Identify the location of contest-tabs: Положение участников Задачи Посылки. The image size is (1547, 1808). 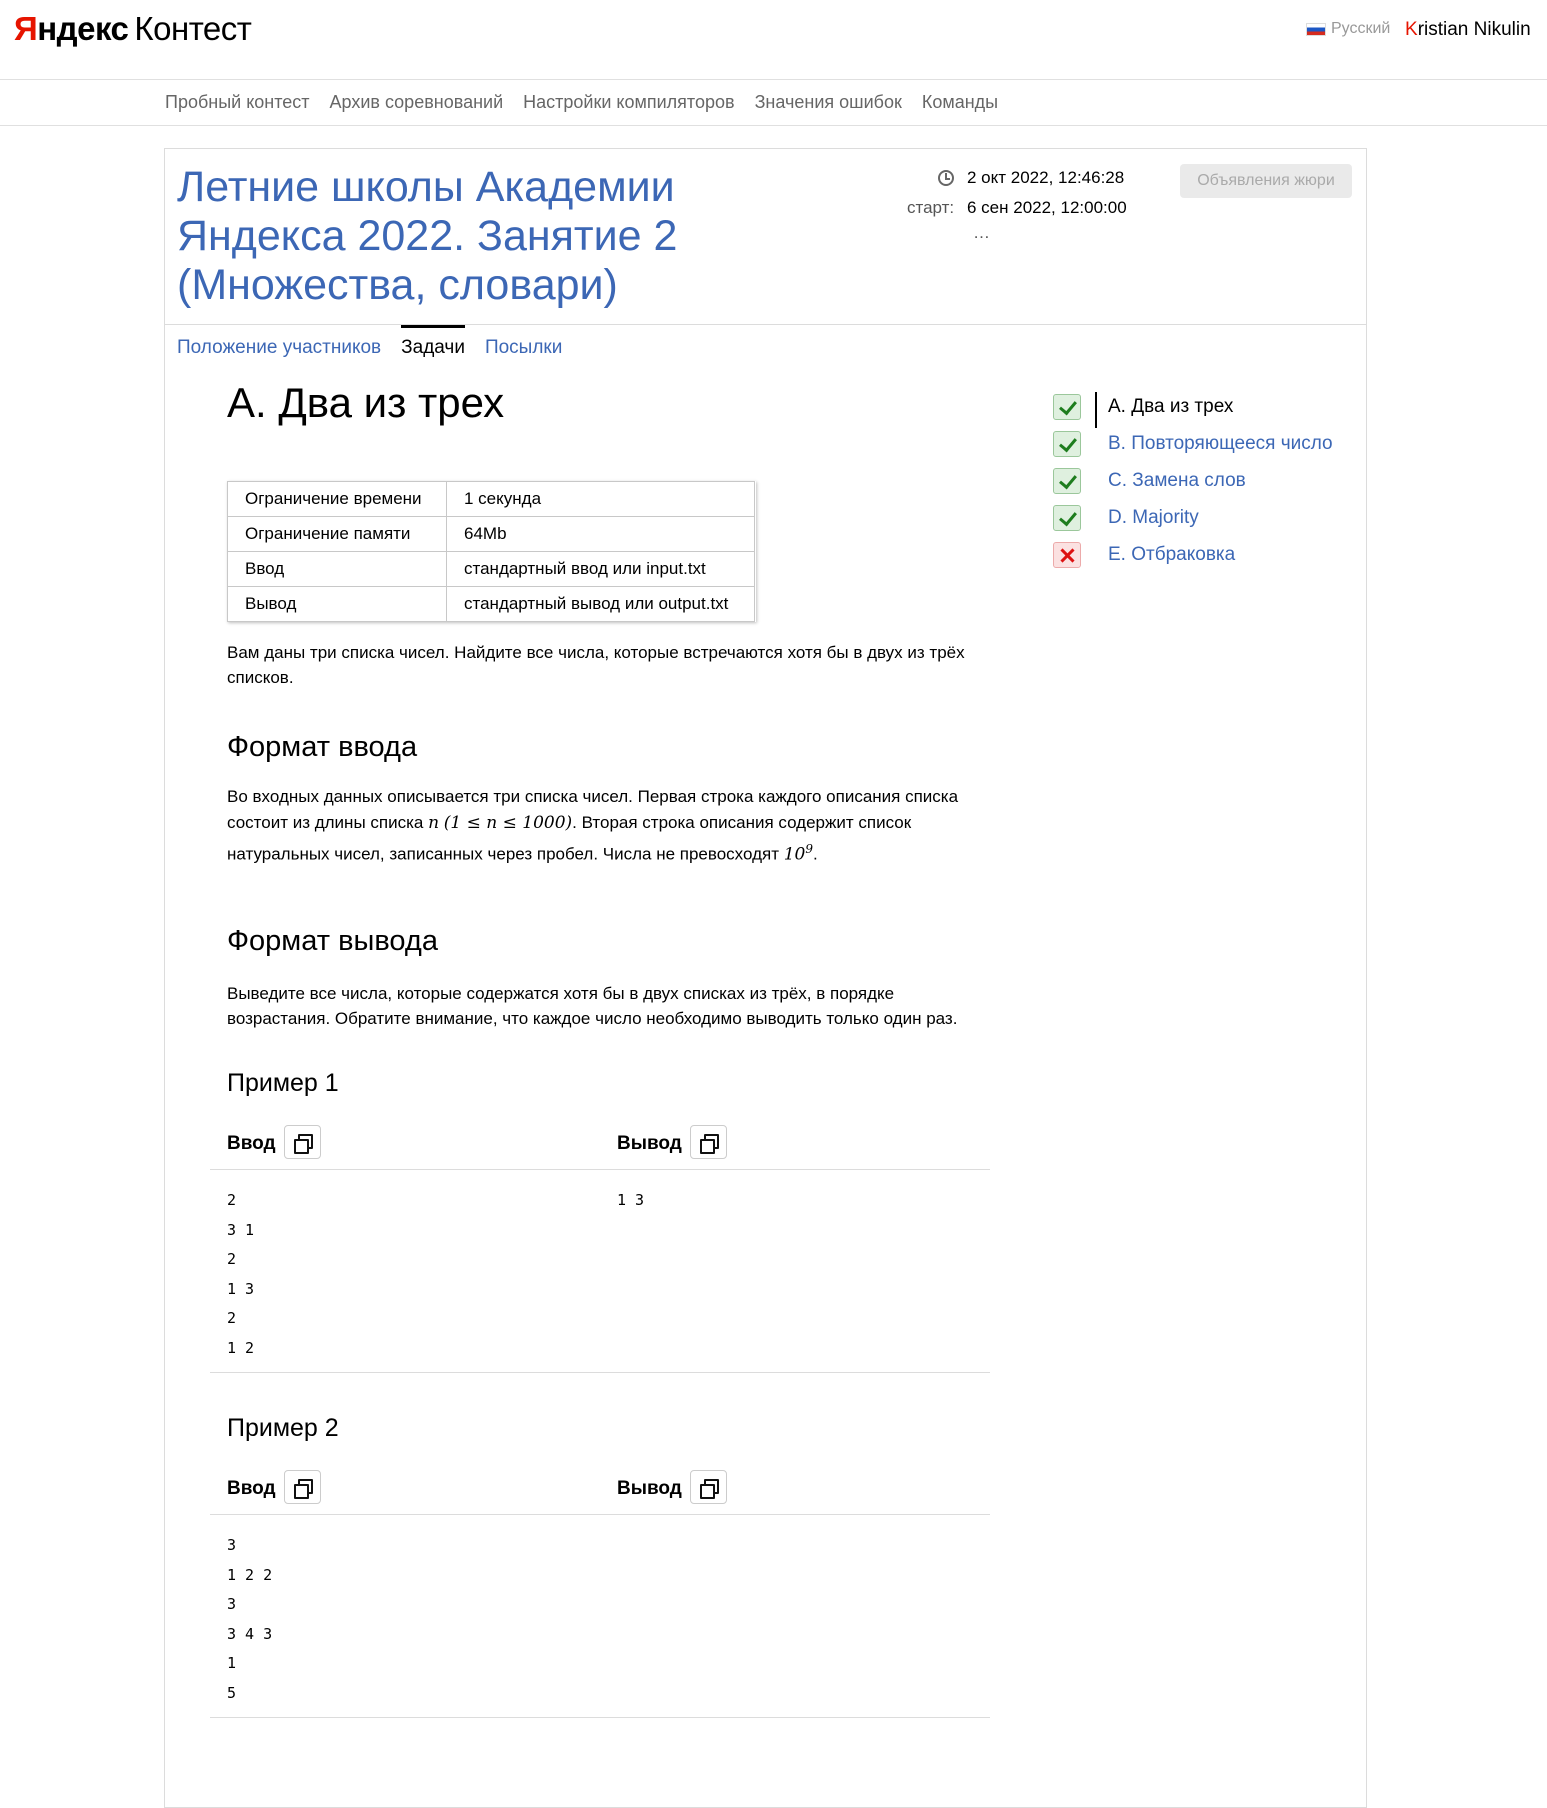
(369, 345).